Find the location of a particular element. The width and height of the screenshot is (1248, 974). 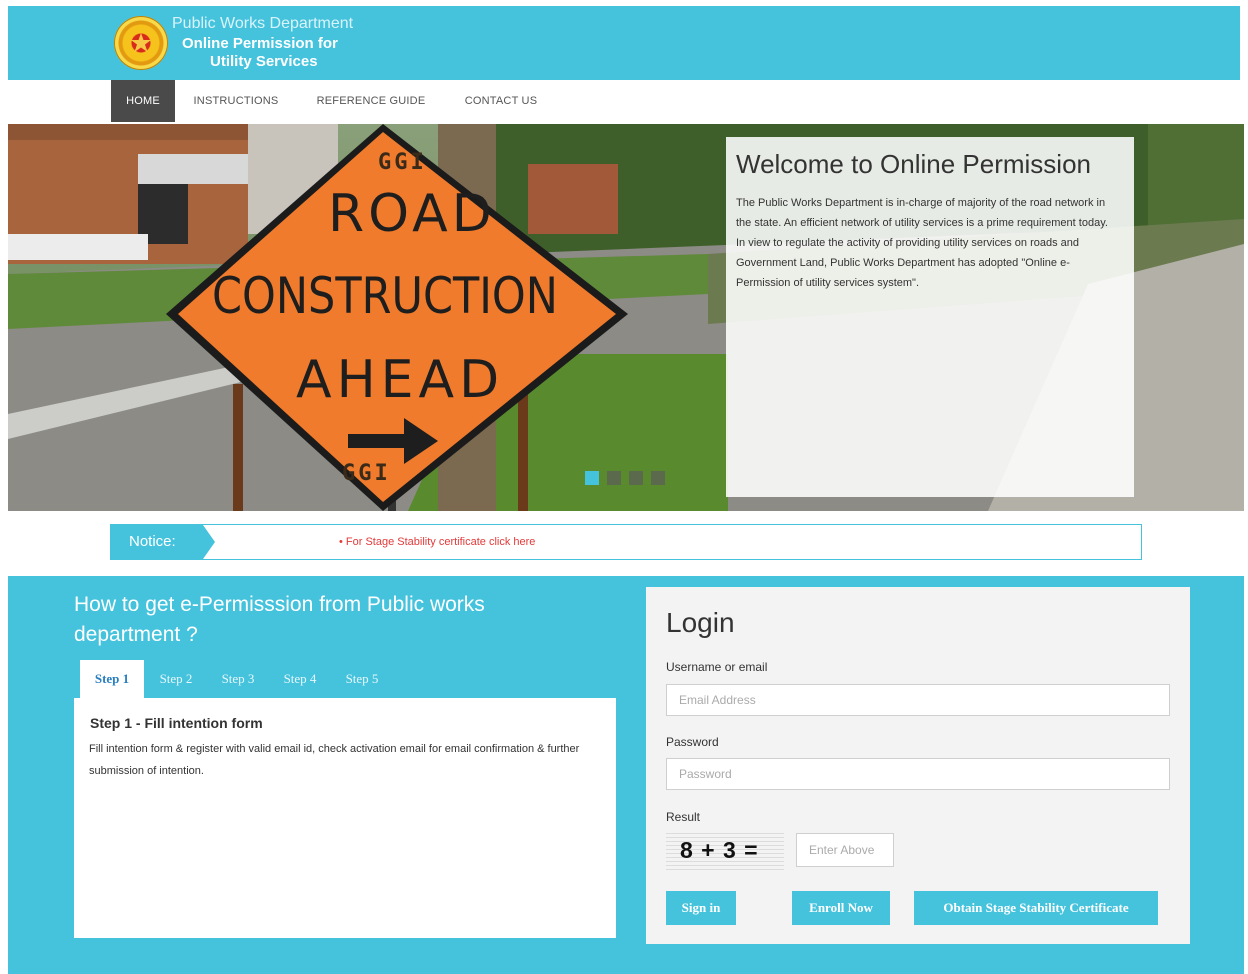

site-title-line2: Utility Services is located at coordinates (264, 61).